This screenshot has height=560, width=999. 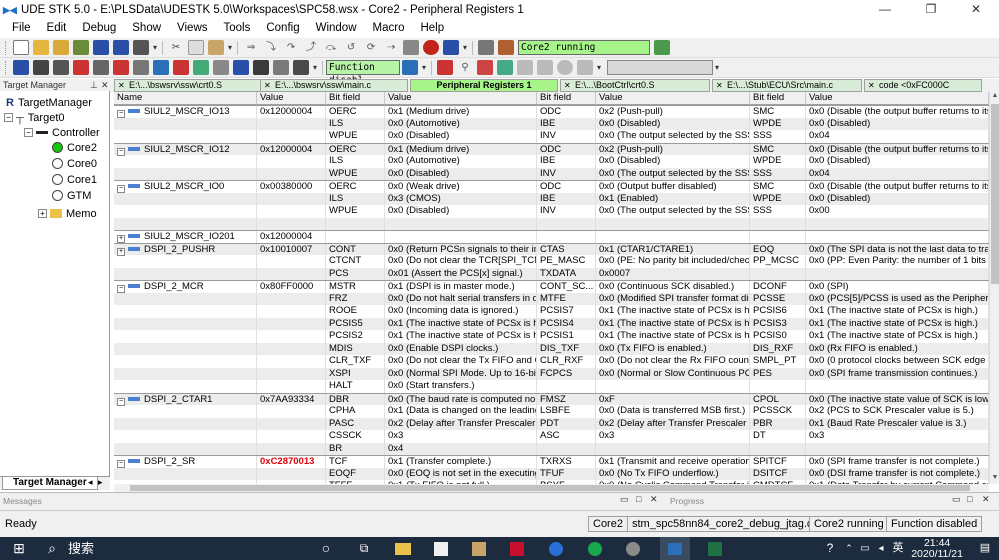 I want to click on wechat-icon, so click(x=595, y=548).